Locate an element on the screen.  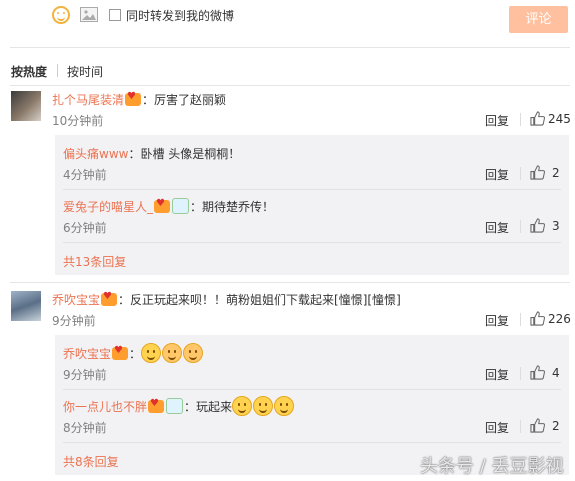
sort-by-time-tab: 按时间 is located at coordinates (85, 71).